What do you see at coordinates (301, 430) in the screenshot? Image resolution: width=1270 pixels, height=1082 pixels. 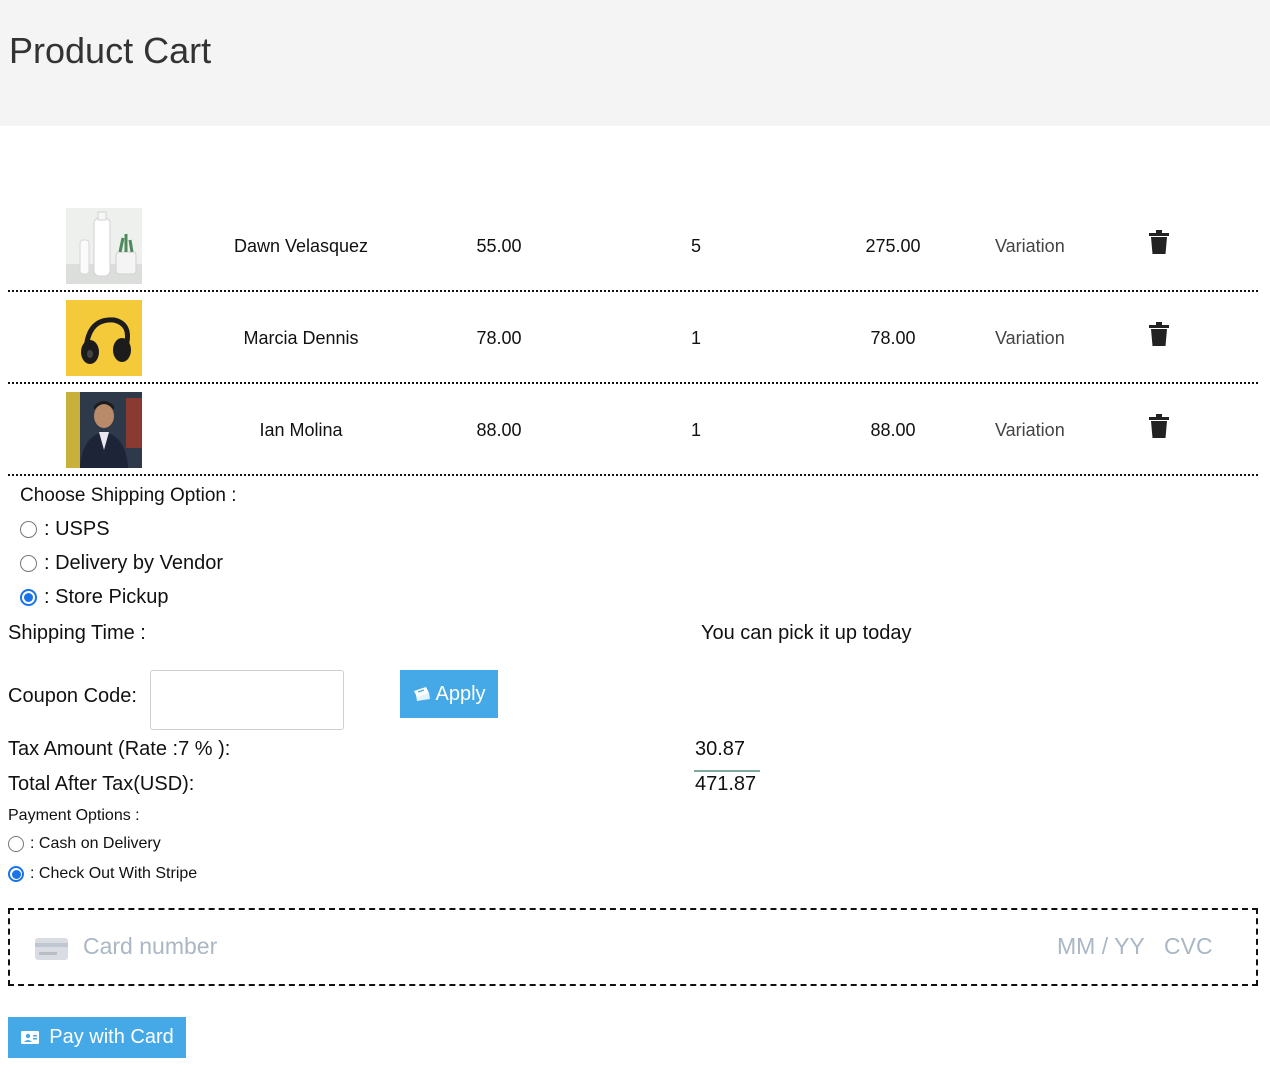 I see `product-name: Ian Molina` at bounding box center [301, 430].